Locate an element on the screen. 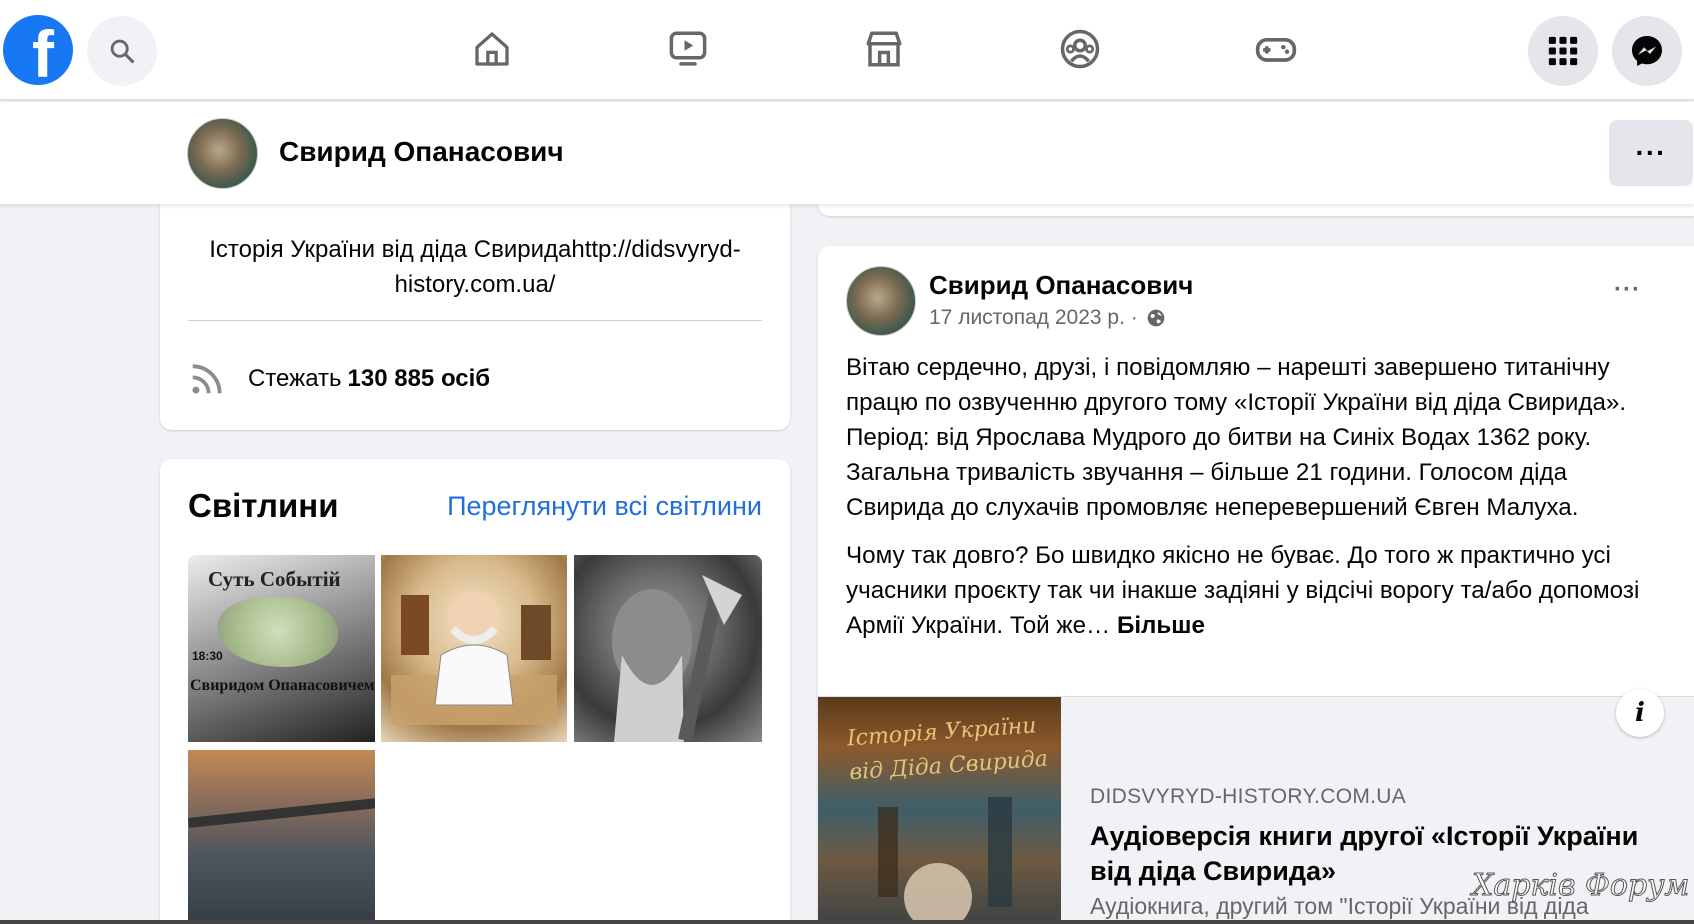 The image size is (1694, 924). link-domain: DIDSVYRYD-HISTORY.COM.UA is located at coordinates (1248, 796).